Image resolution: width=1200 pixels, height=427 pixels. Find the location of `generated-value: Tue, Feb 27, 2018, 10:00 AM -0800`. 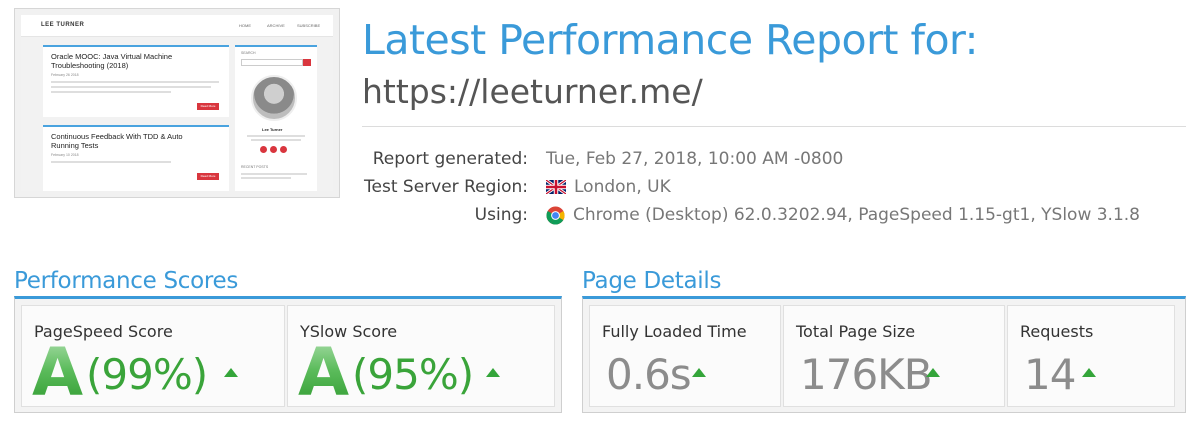

generated-value: Tue, Feb 27, 2018, 10:00 AM -0800 is located at coordinates (694, 159).